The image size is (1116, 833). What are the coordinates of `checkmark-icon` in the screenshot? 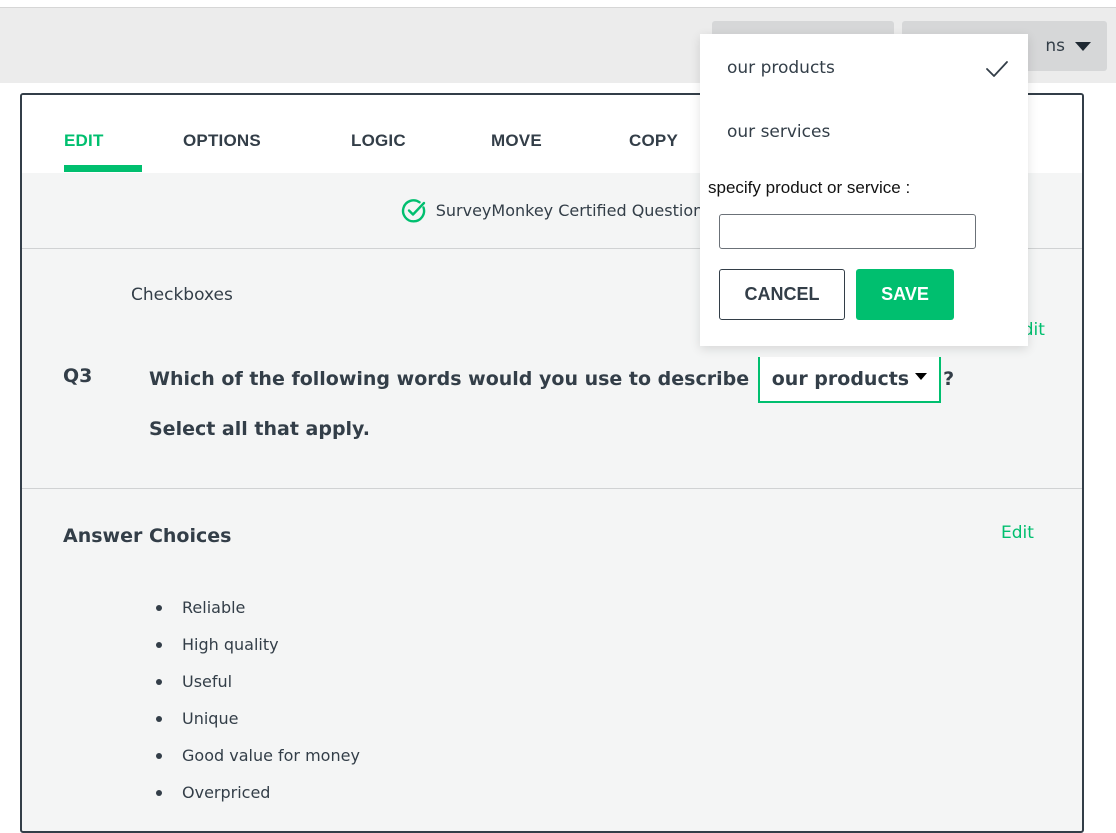 It's located at (997, 69).